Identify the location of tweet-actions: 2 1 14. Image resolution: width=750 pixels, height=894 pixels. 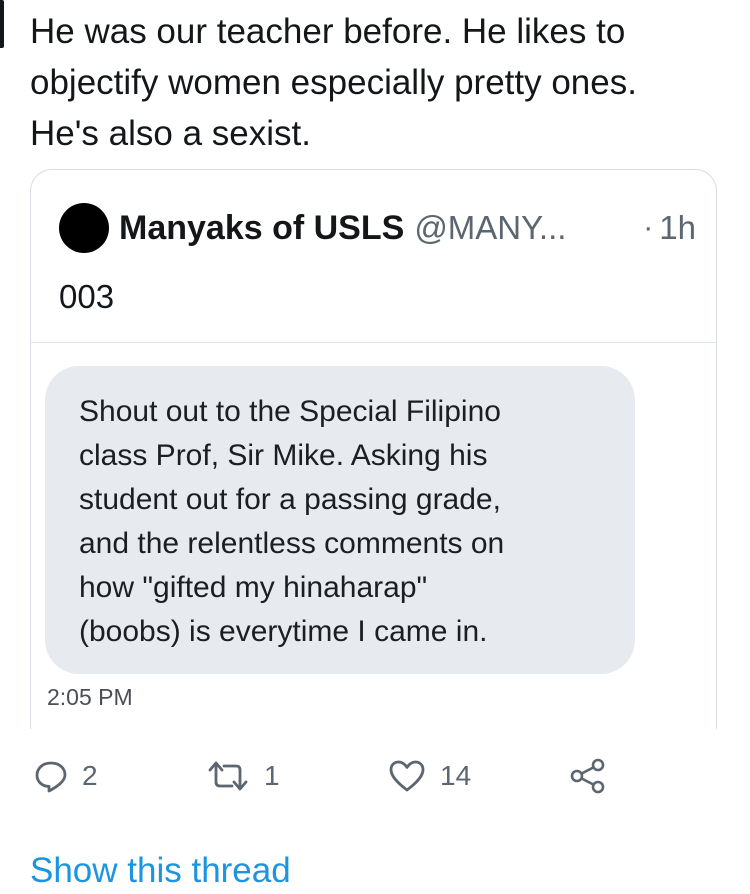
(330, 776).